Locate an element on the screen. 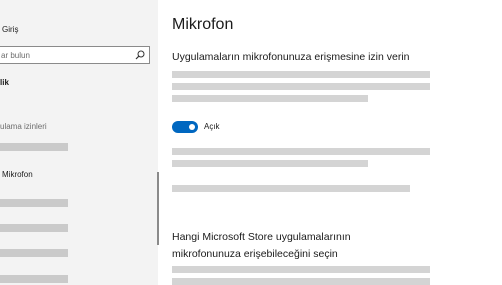 The height and width of the screenshot is (285, 502). microphone-access-toggle is located at coordinates (185, 127).